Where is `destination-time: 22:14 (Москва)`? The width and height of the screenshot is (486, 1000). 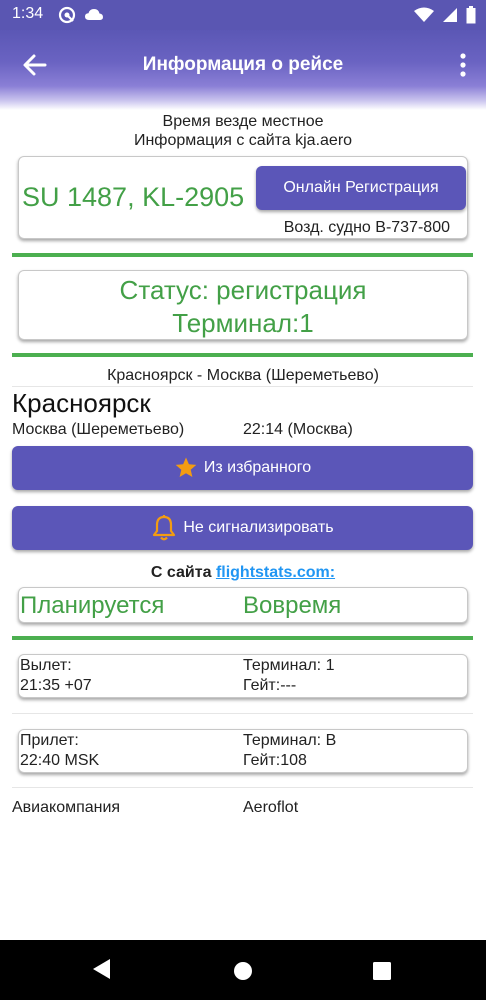 destination-time: 22:14 (Москва) is located at coordinates (298, 429).